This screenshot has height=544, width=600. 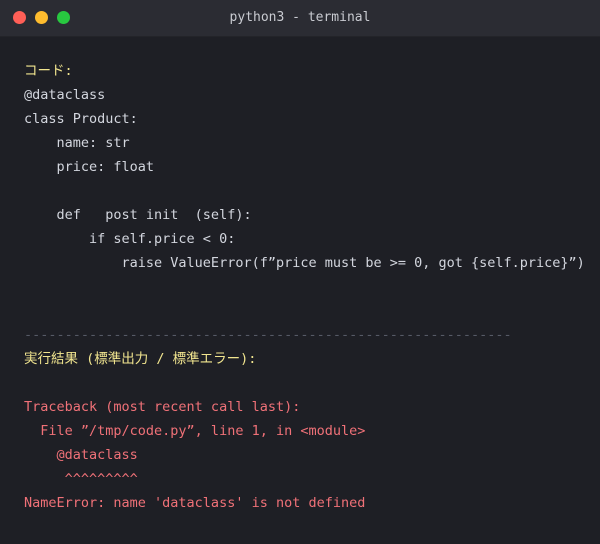 What do you see at coordinates (77, 143) in the screenshot?
I see `code-line: name: str` at bounding box center [77, 143].